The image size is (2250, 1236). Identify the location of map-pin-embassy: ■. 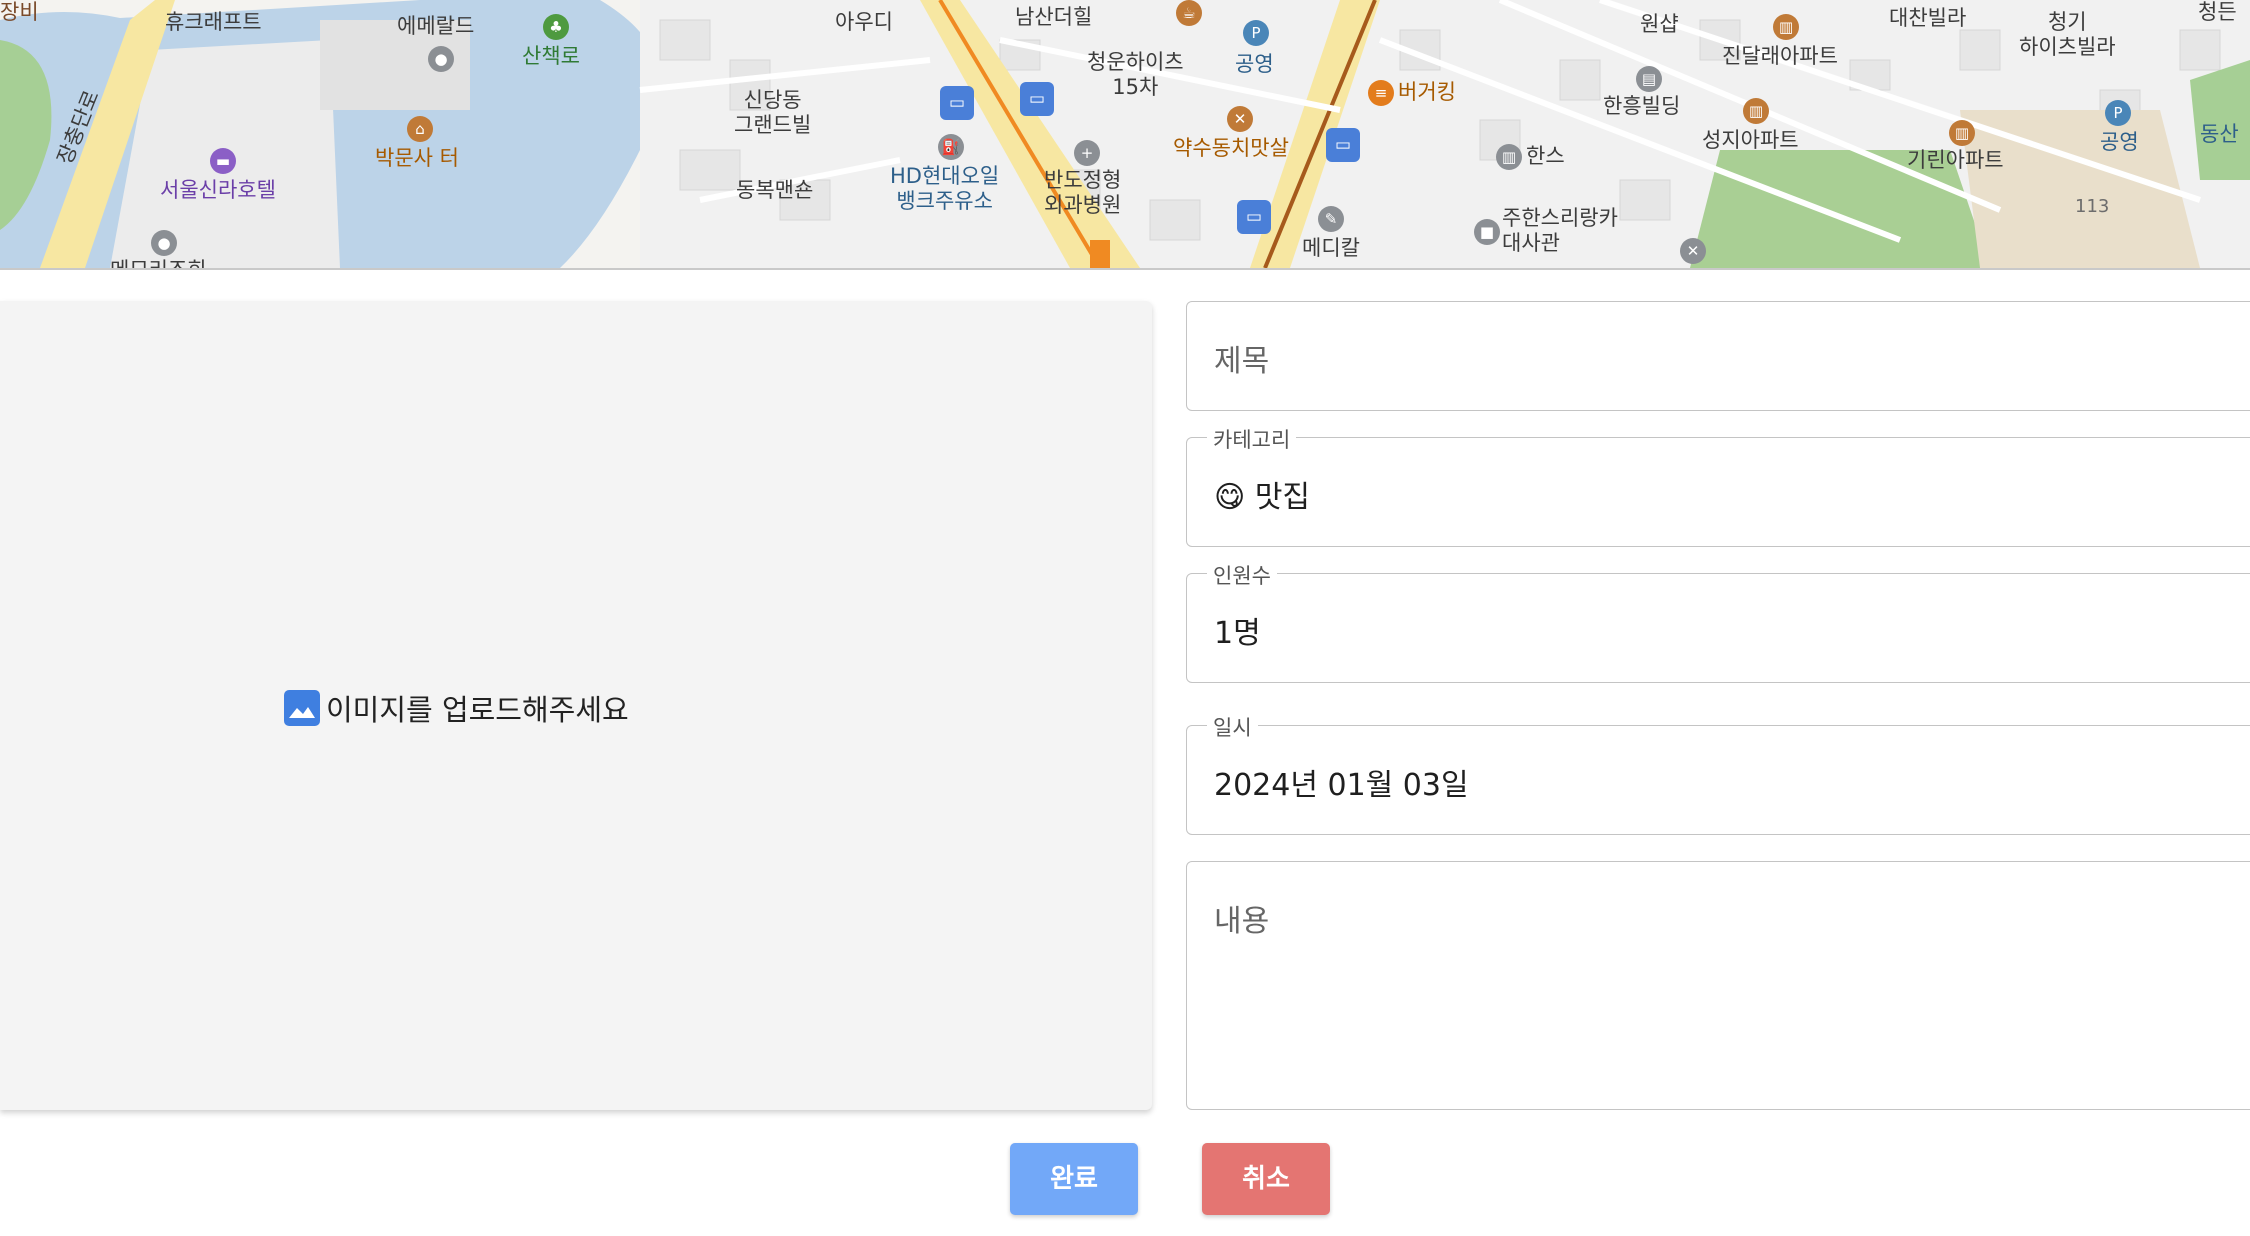
(1487, 232).